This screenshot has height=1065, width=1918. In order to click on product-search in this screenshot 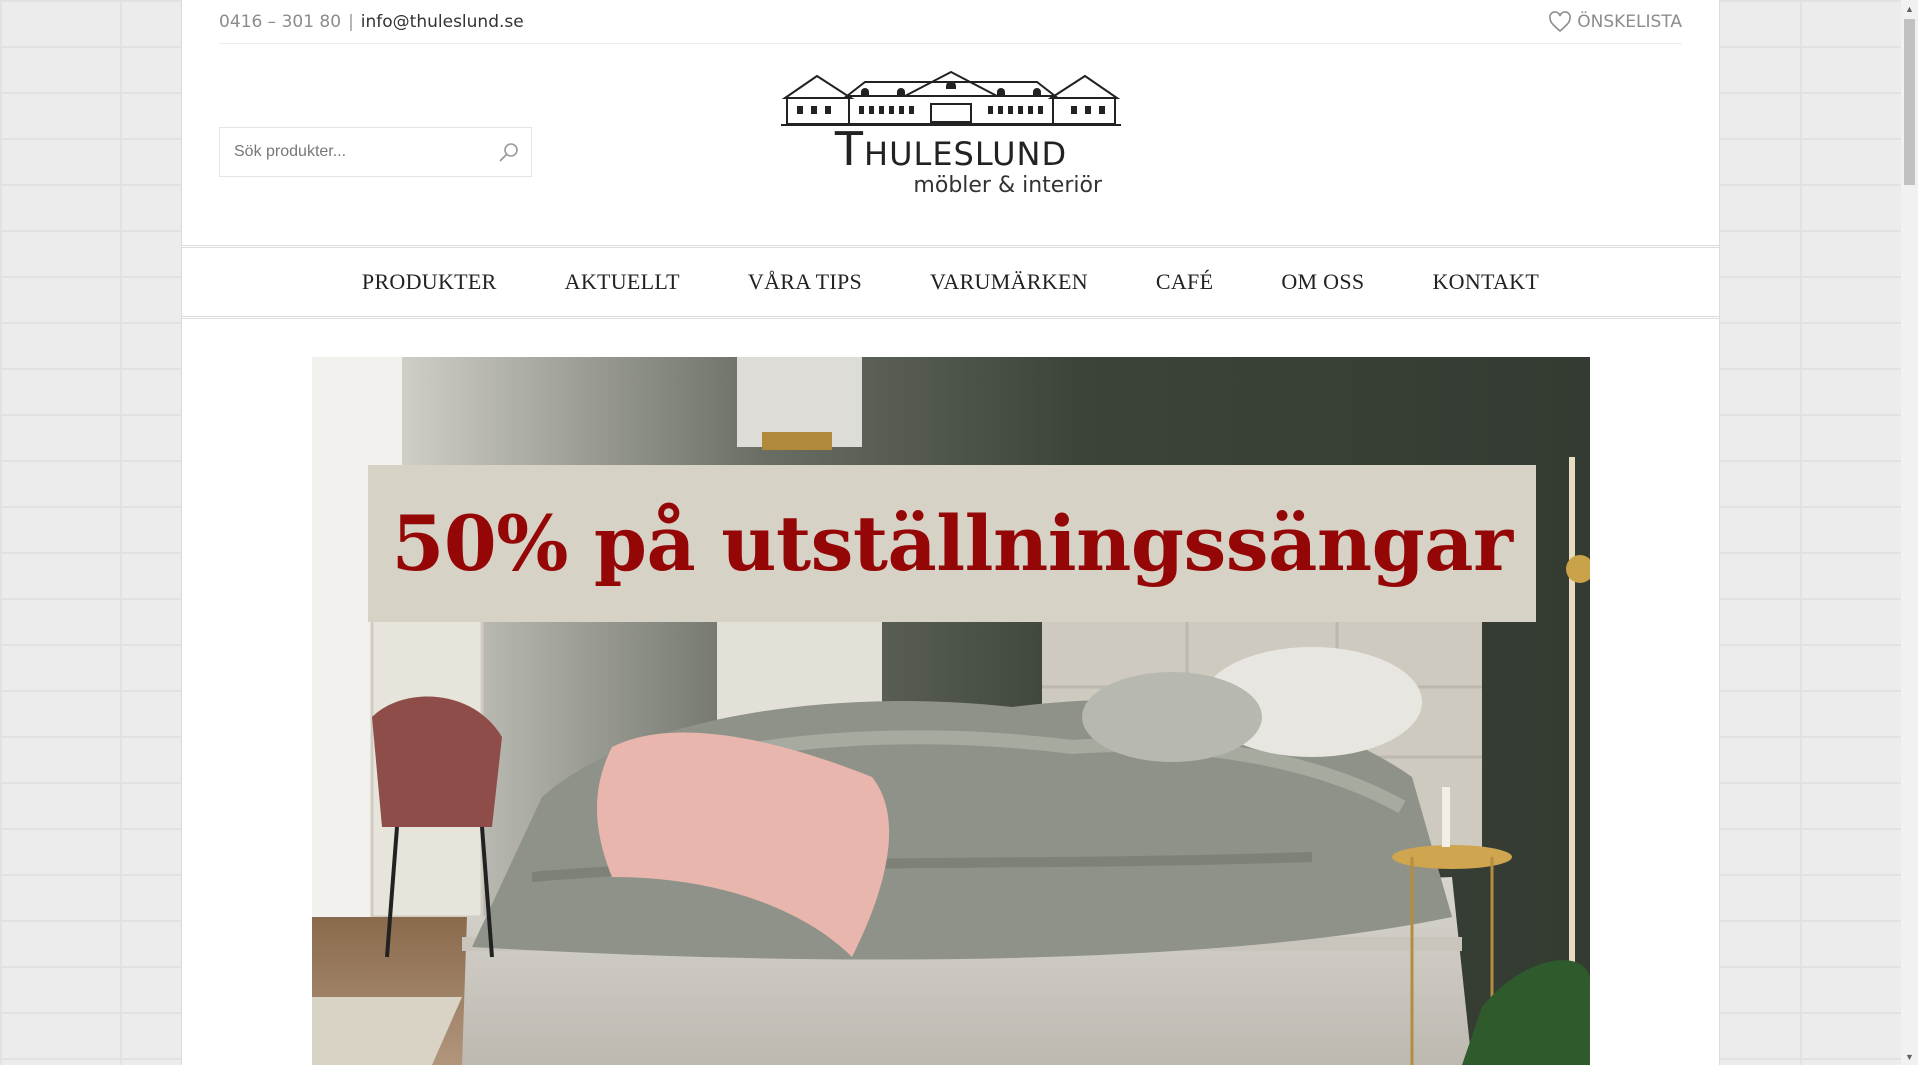, I will do `click(375, 152)`.